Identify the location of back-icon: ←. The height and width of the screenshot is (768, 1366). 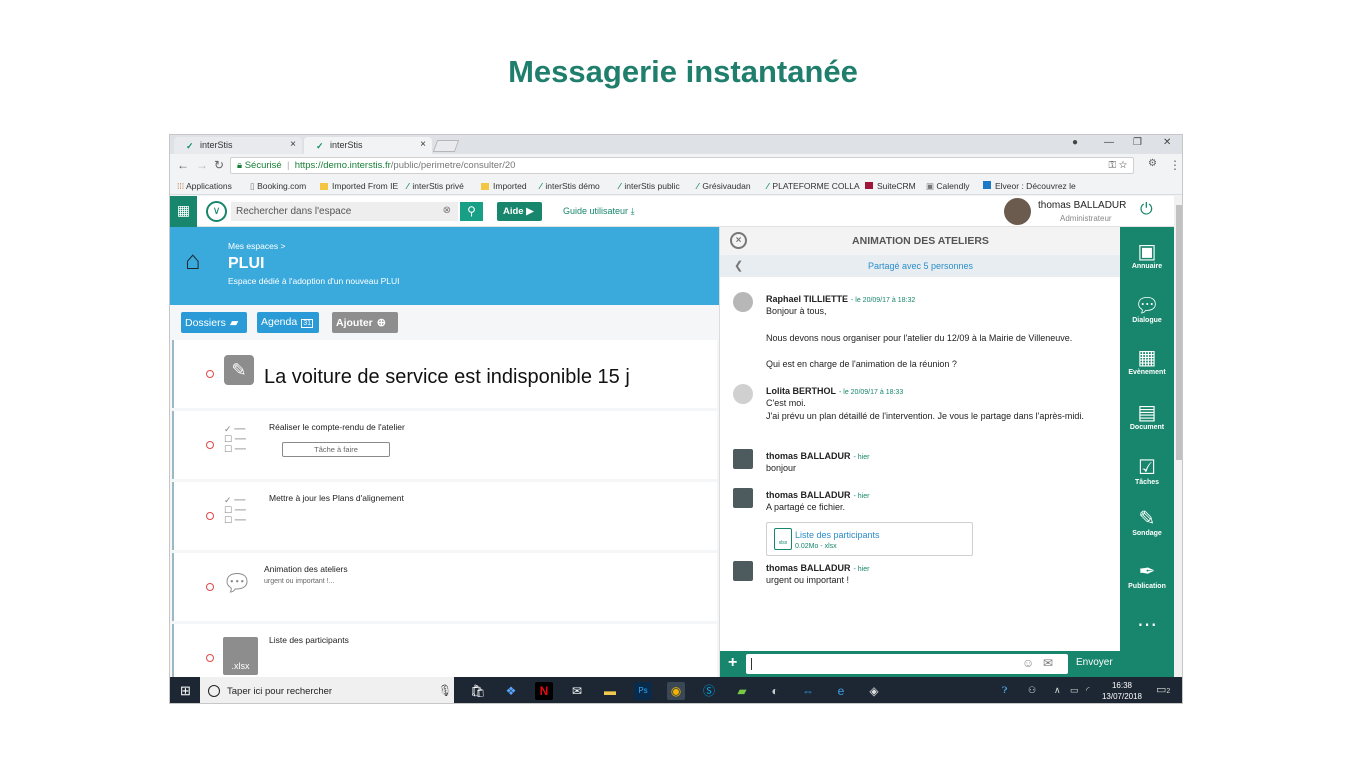
(183, 165).